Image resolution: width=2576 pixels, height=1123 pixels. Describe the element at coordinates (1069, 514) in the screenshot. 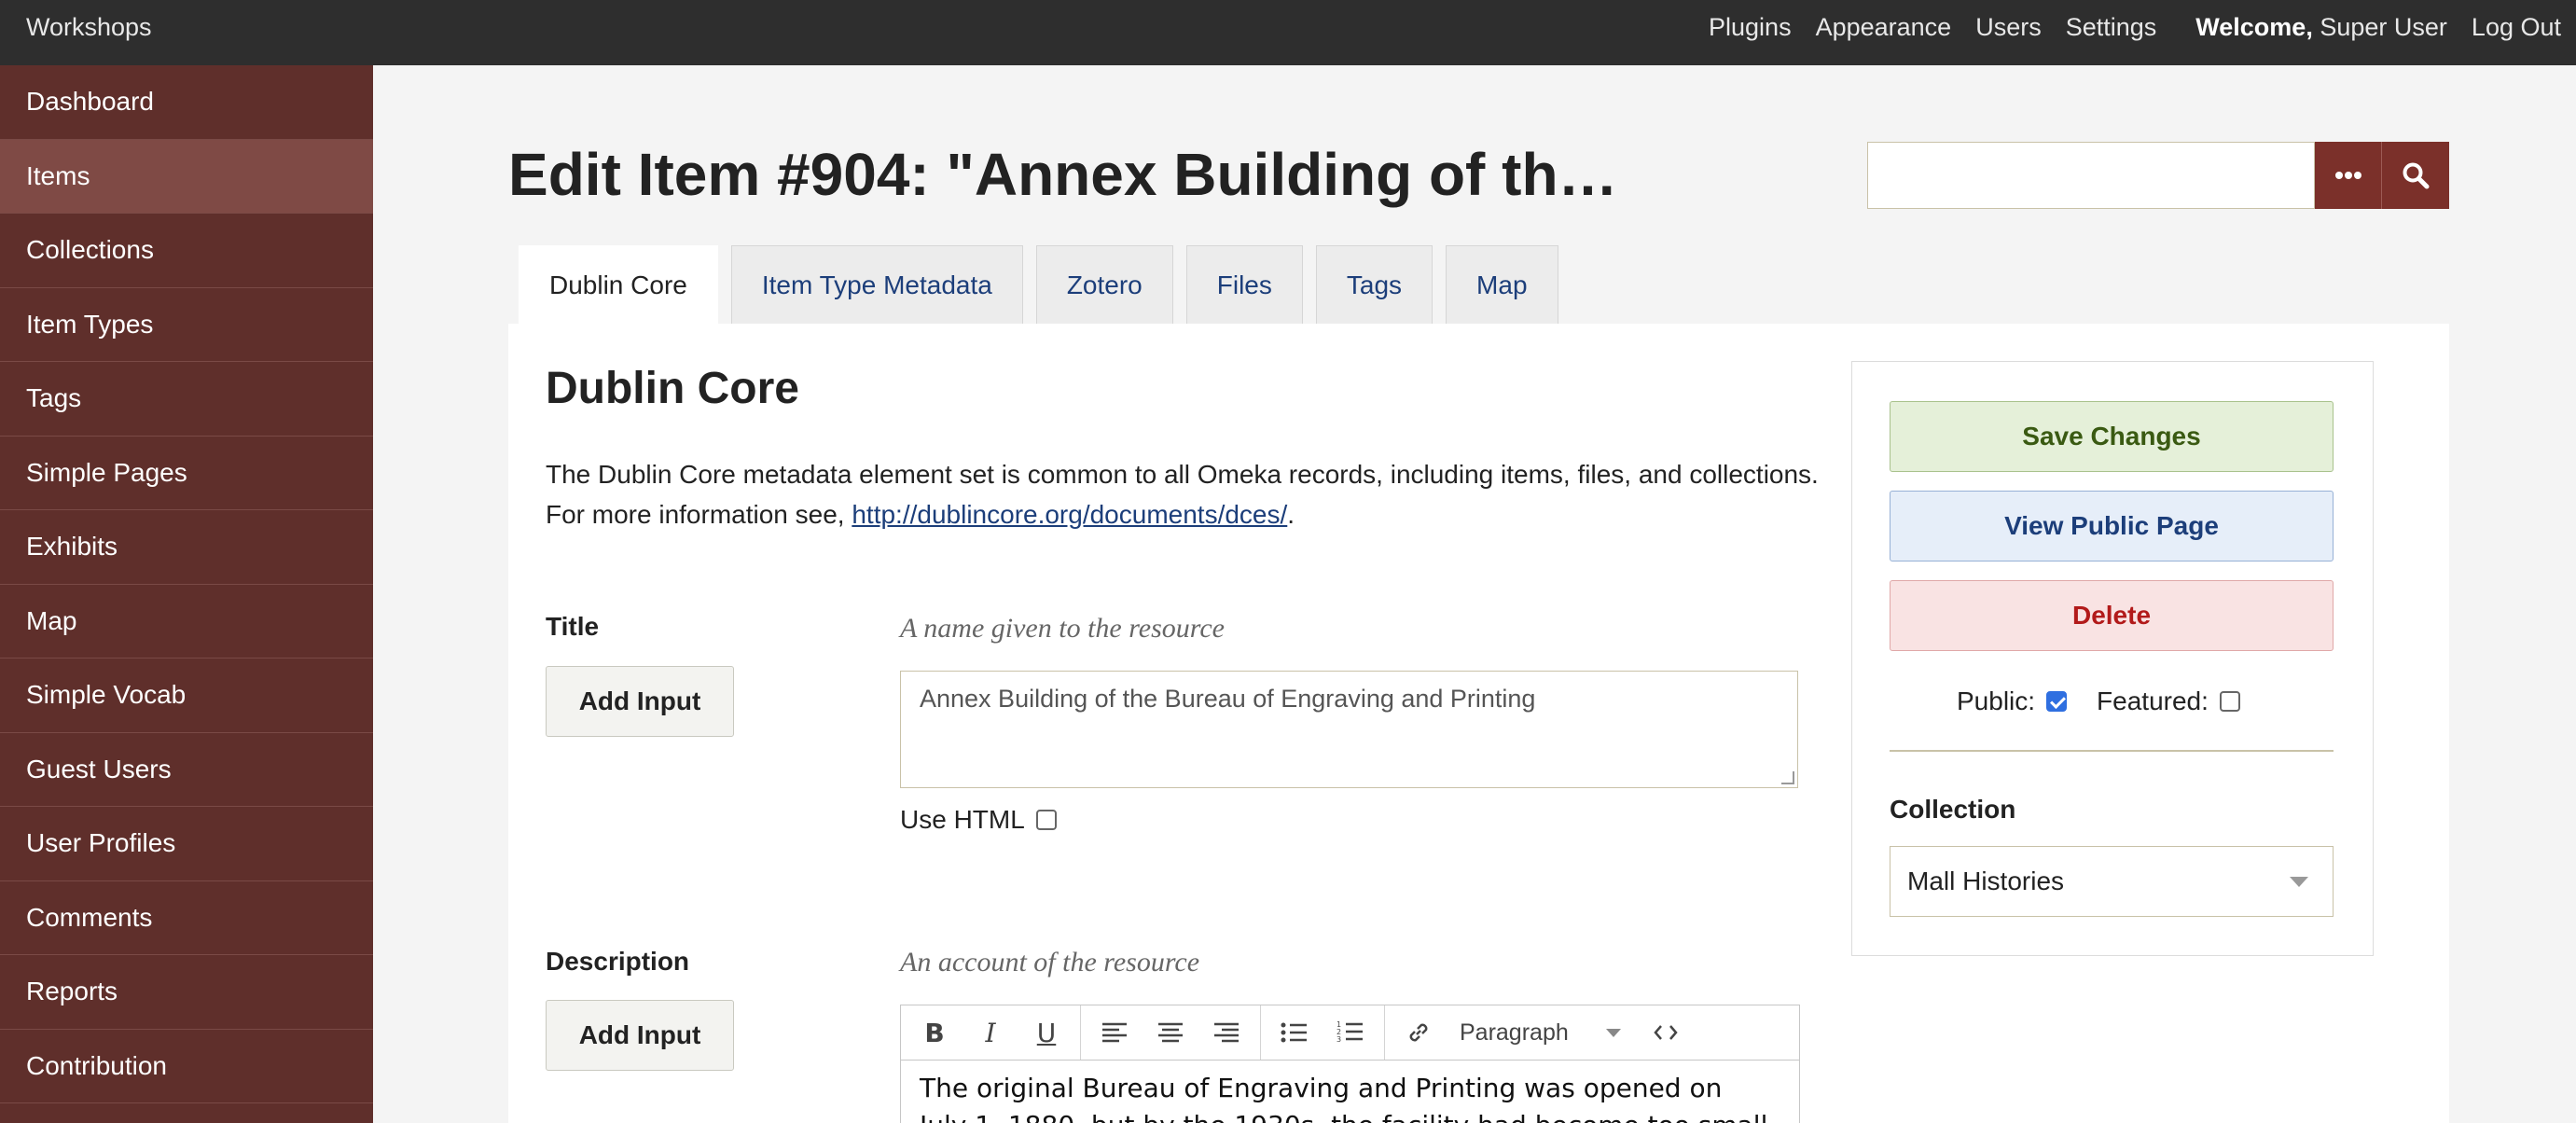

I see `dublin-core-link: http://dublincore.org/documents/dces/` at that location.